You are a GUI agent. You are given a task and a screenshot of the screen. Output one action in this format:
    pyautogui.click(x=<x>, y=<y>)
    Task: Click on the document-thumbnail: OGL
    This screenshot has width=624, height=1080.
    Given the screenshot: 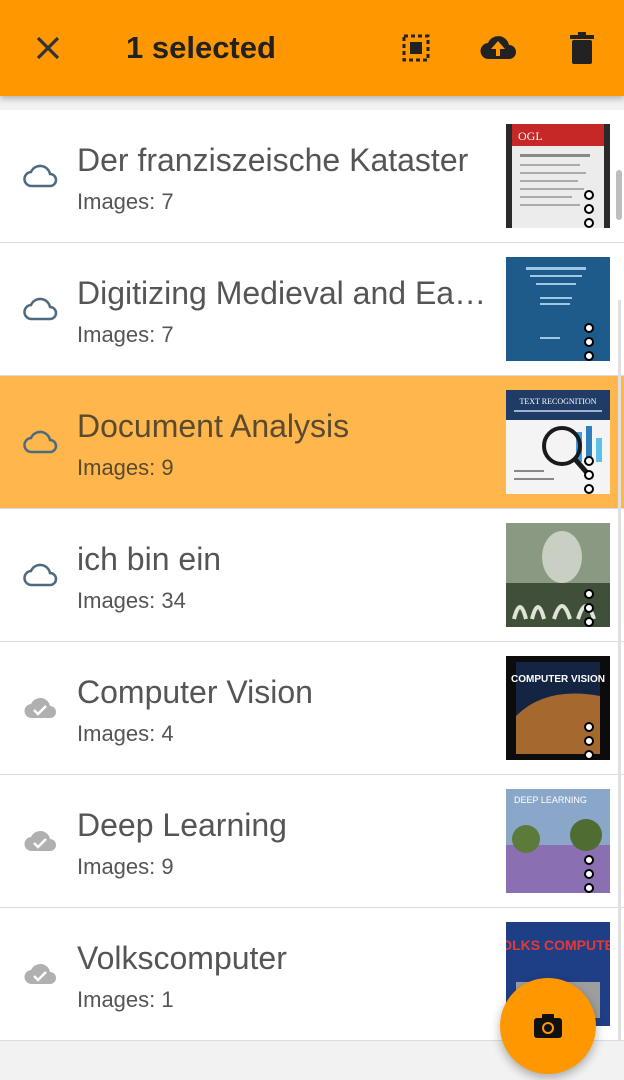 What is the action you would take?
    pyautogui.click(x=558, y=176)
    